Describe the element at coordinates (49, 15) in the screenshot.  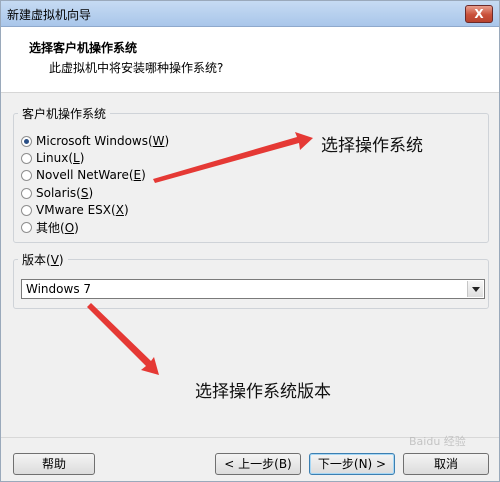
I see `window-title: 新建虚拟机向导` at that location.